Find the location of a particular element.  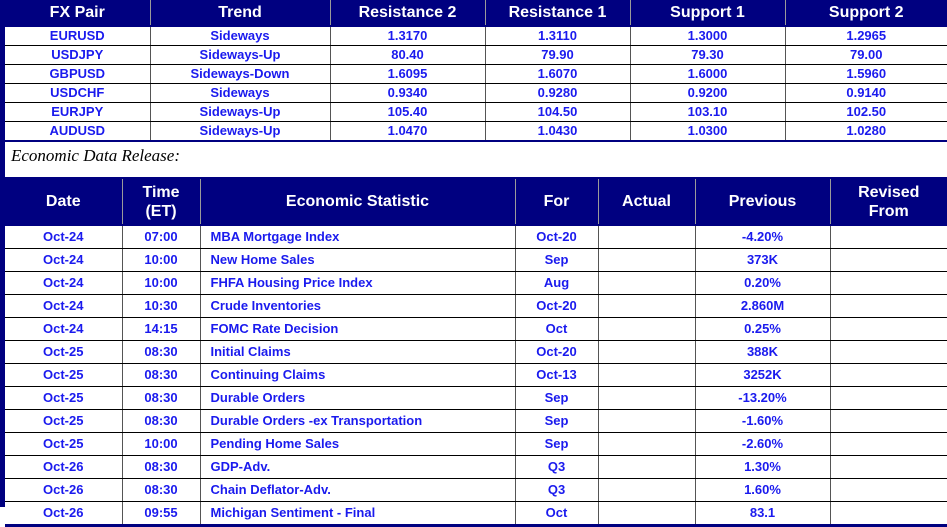

fx-cell-resistance2: 1.3170 is located at coordinates (407, 36).